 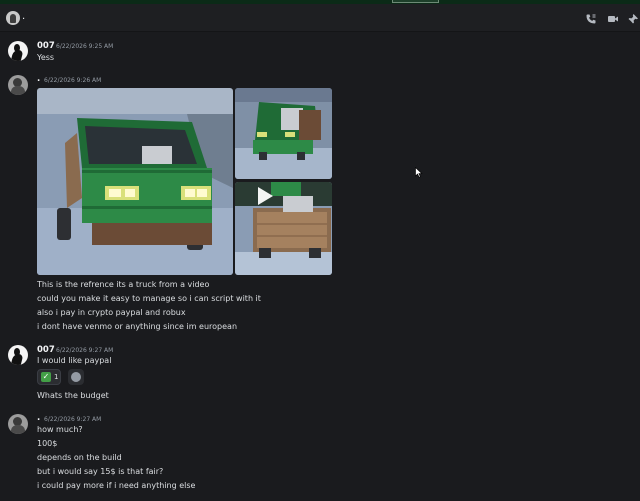 What do you see at coordinates (419, 172) in the screenshot?
I see `mouse-cursor-icon` at bounding box center [419, 172].